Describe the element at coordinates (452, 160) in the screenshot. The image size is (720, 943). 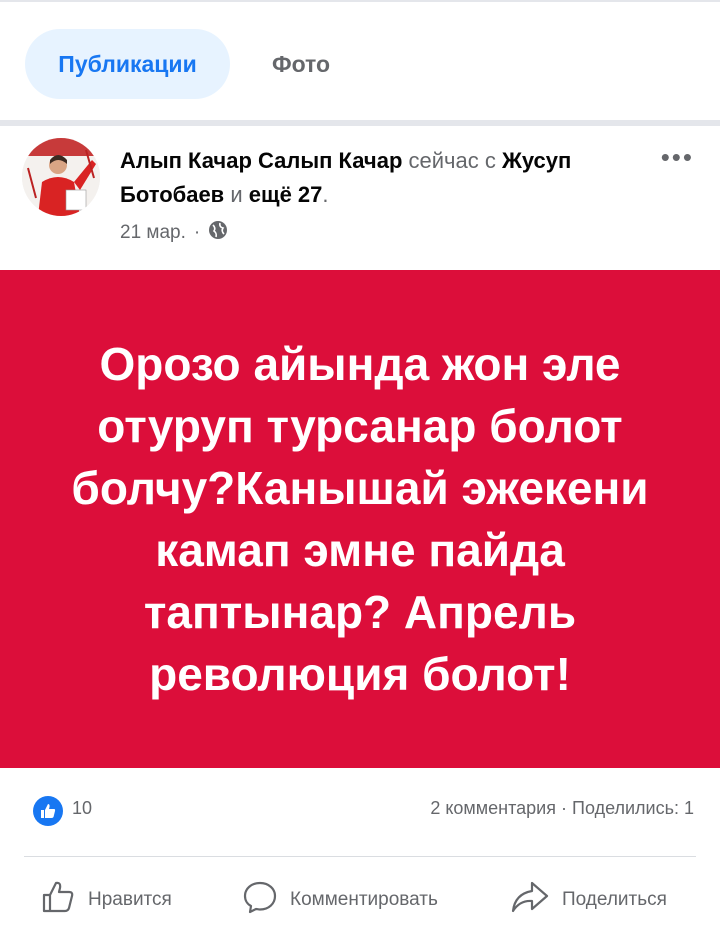
I see `with-text: сейчас с` at that location.